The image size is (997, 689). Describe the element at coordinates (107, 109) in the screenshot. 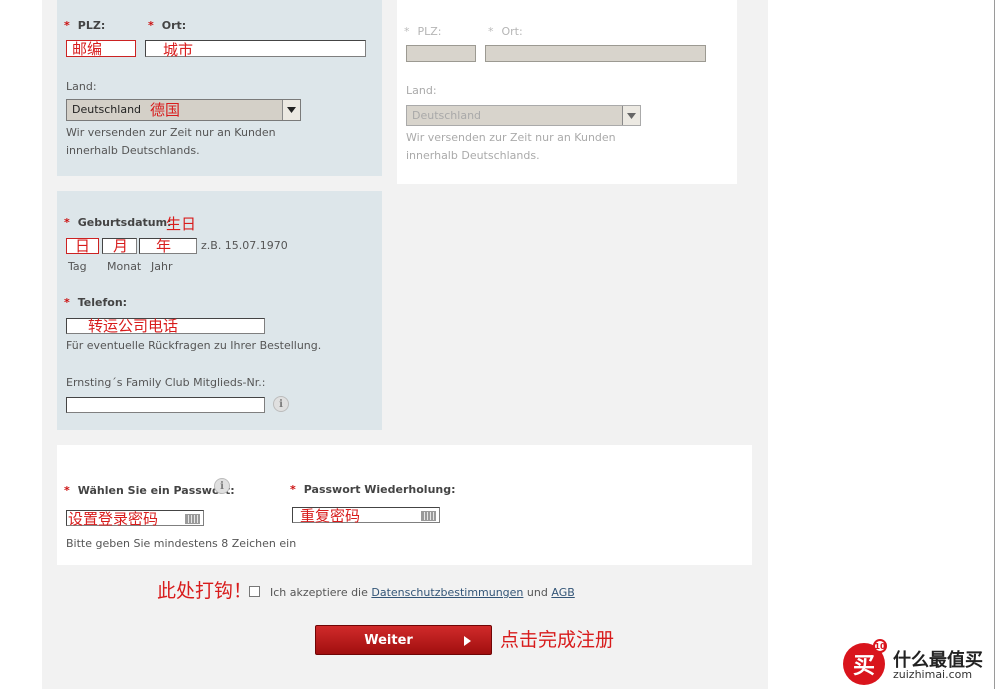

I see `land-selected-value: Deutschland` at that location.